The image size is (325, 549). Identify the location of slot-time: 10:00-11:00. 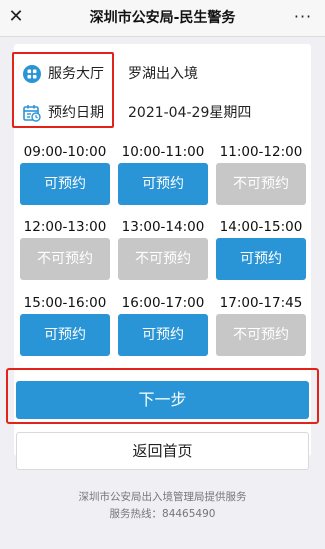
(163, 152).